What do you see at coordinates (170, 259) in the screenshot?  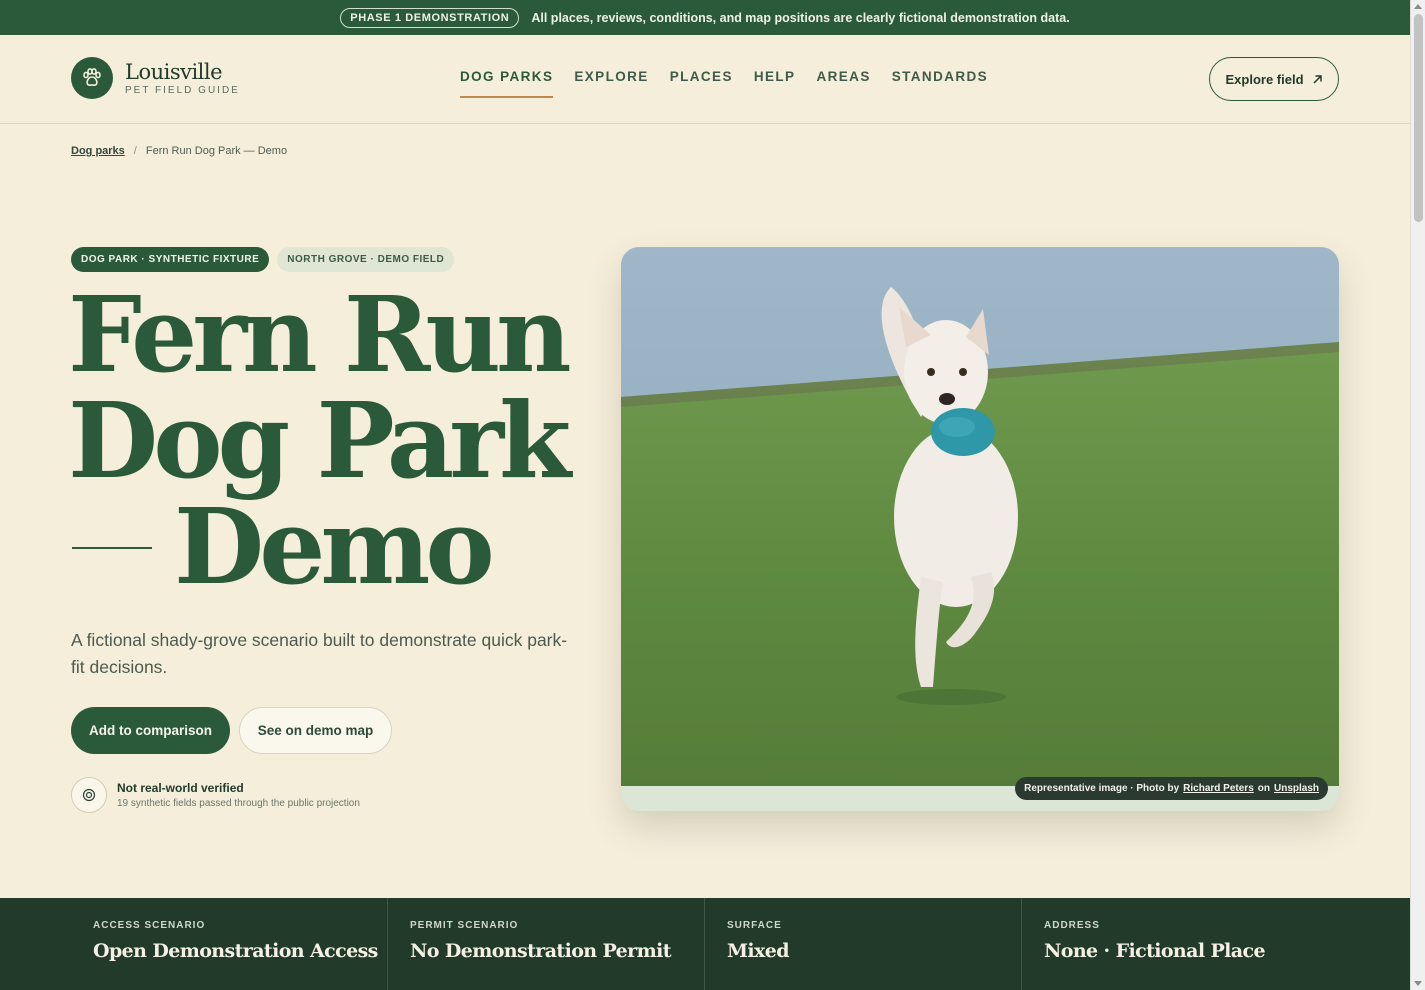 I see `category-chip: DOG PARK · SYNTHETIC FIXTURE` at bounding box center [170, 259].